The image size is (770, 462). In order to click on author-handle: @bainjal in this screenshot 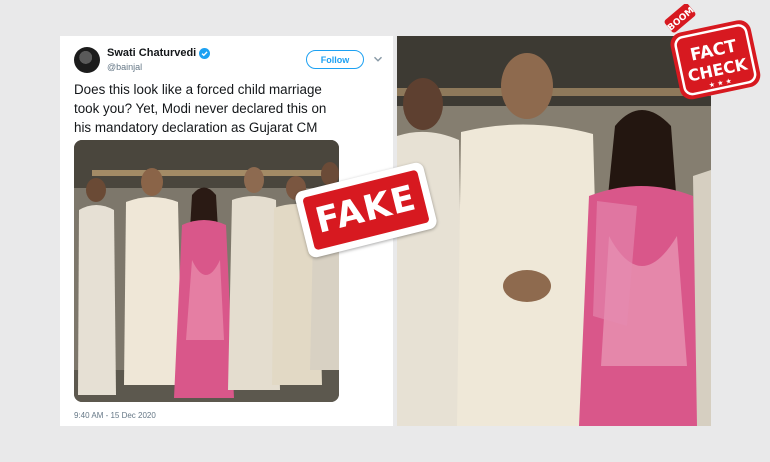, I will do `click(124, 67)`.